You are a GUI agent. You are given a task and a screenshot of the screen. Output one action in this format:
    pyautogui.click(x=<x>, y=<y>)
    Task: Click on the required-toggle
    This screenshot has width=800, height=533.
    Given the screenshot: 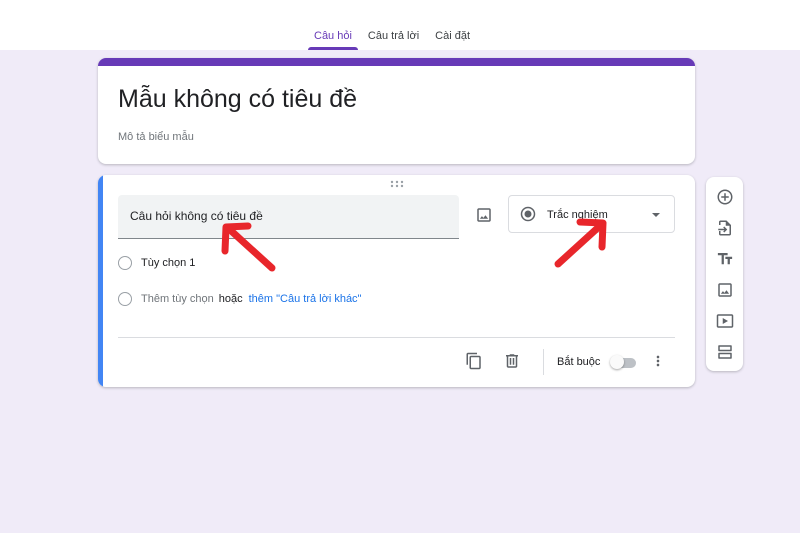 What is the action you would take?
    pyautogui.click(x=624, y=362)
    